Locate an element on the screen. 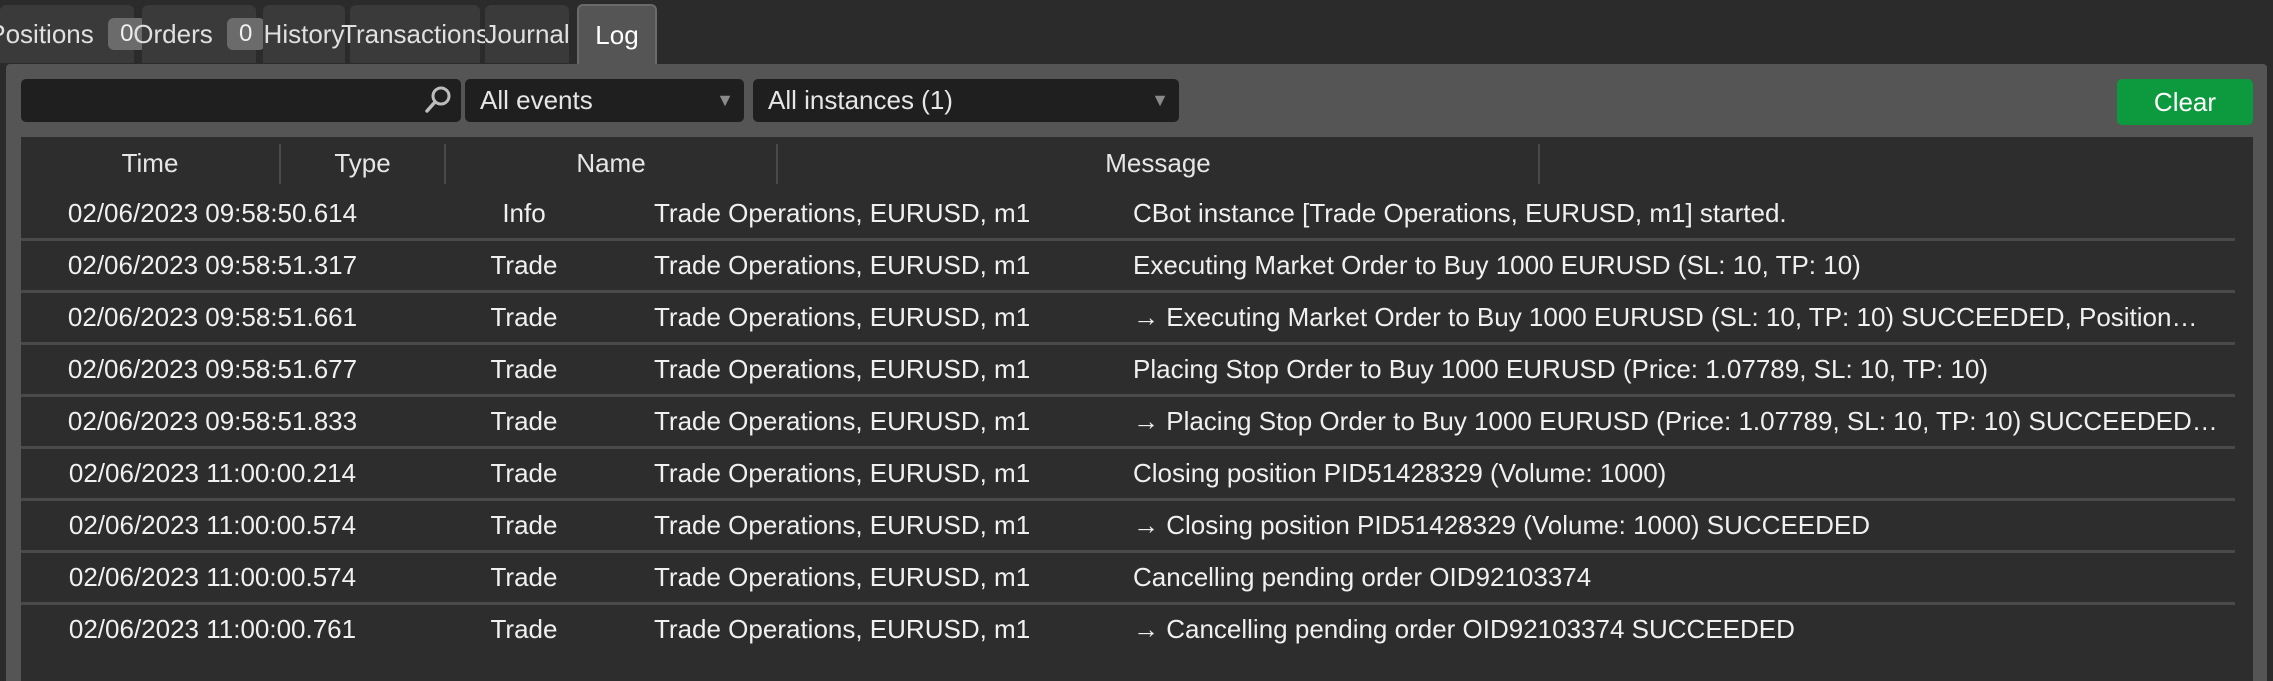 The image size is (2273, 681). tab-journal: Journal is located at coordinates (527, 34).